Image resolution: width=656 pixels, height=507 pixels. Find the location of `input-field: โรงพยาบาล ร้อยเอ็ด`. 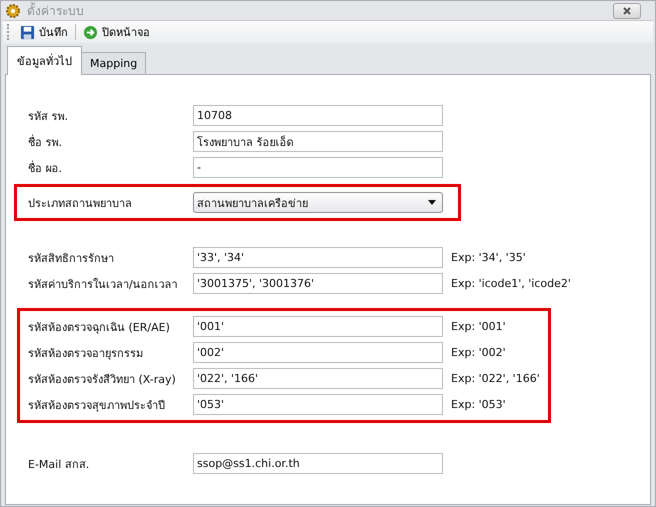

input-field: โรงพยาบาล ร้อยเอ็ด is located at coordinates (318, 141).